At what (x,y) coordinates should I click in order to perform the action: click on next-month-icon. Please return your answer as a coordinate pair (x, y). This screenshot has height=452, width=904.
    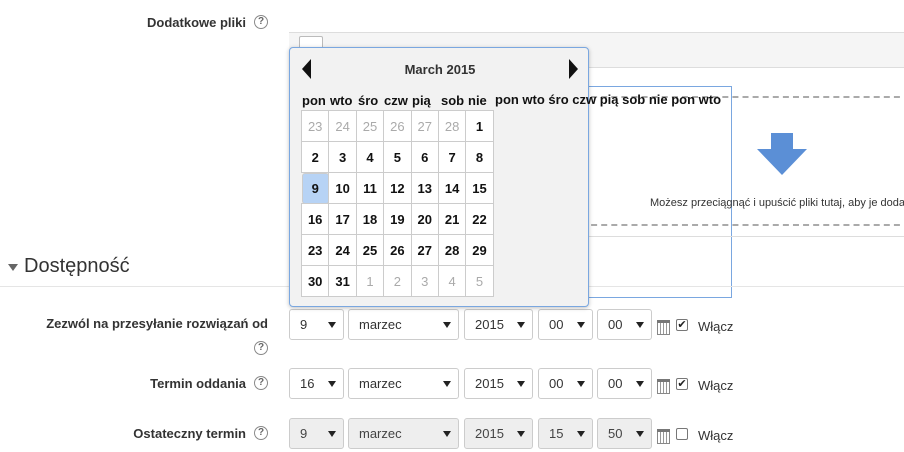
    Looking at the image, I should click on (573, 69).